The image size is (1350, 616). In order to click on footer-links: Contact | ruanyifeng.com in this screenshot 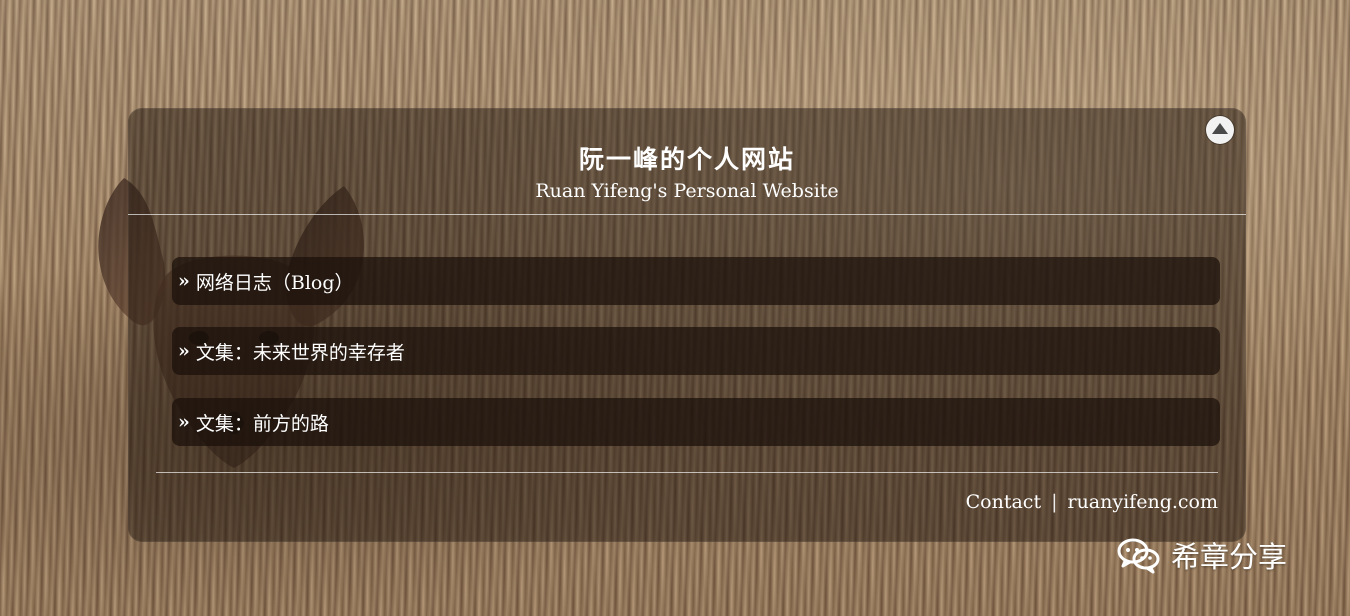, I will do `click(1092, 502)`.